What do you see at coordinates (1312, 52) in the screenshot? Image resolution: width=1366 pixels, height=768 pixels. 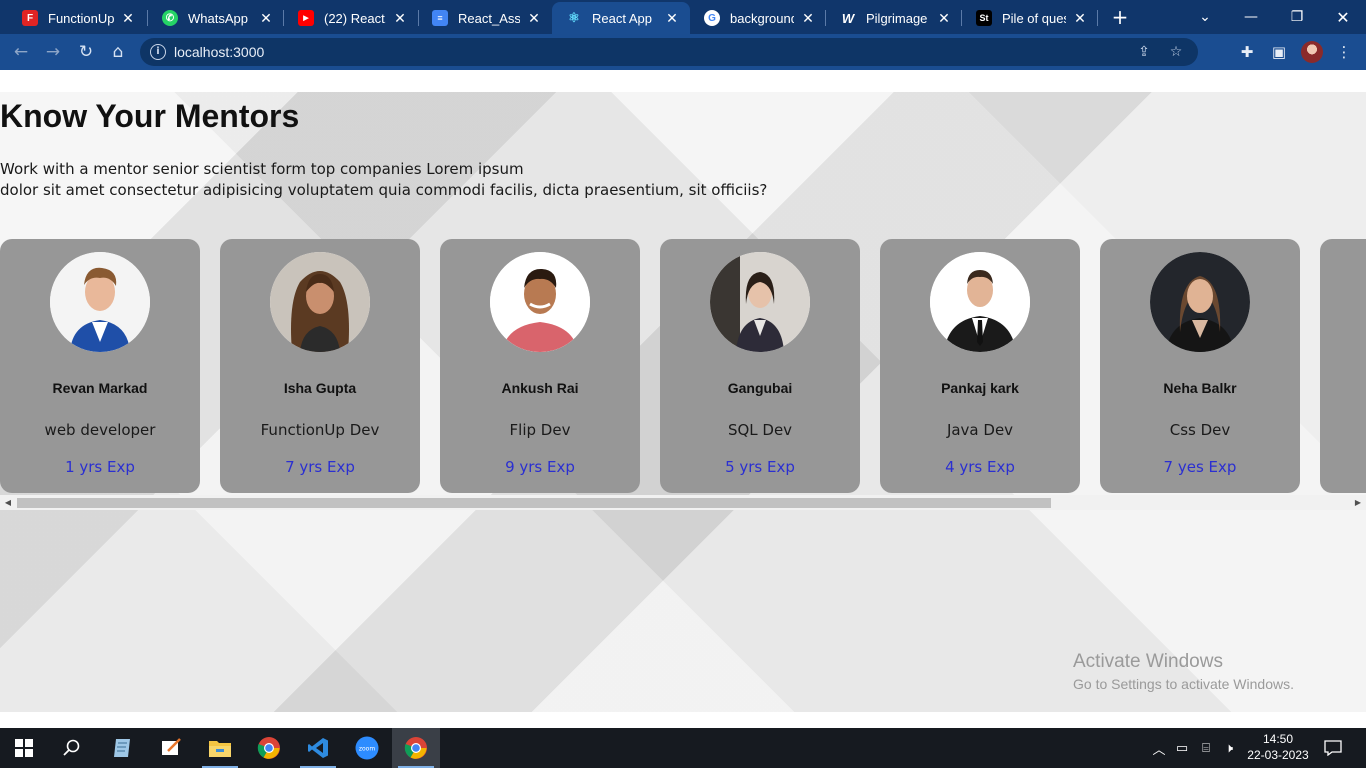 I see `profile-avatar` at bounding box center [1312, 52].